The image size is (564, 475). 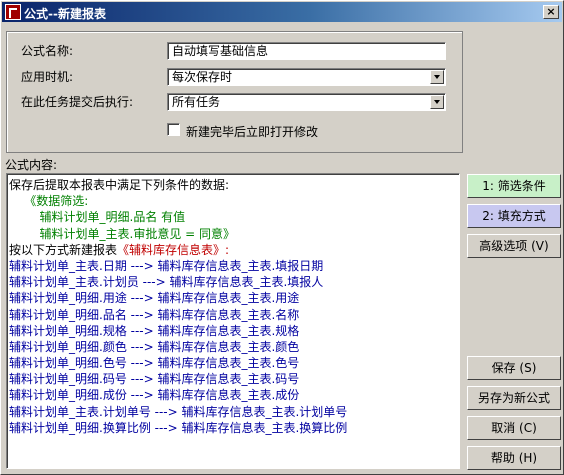 What do you see at coordinates (13, 12) in the screenshot?
I see `app-icon` at bounding box center [13, 12].